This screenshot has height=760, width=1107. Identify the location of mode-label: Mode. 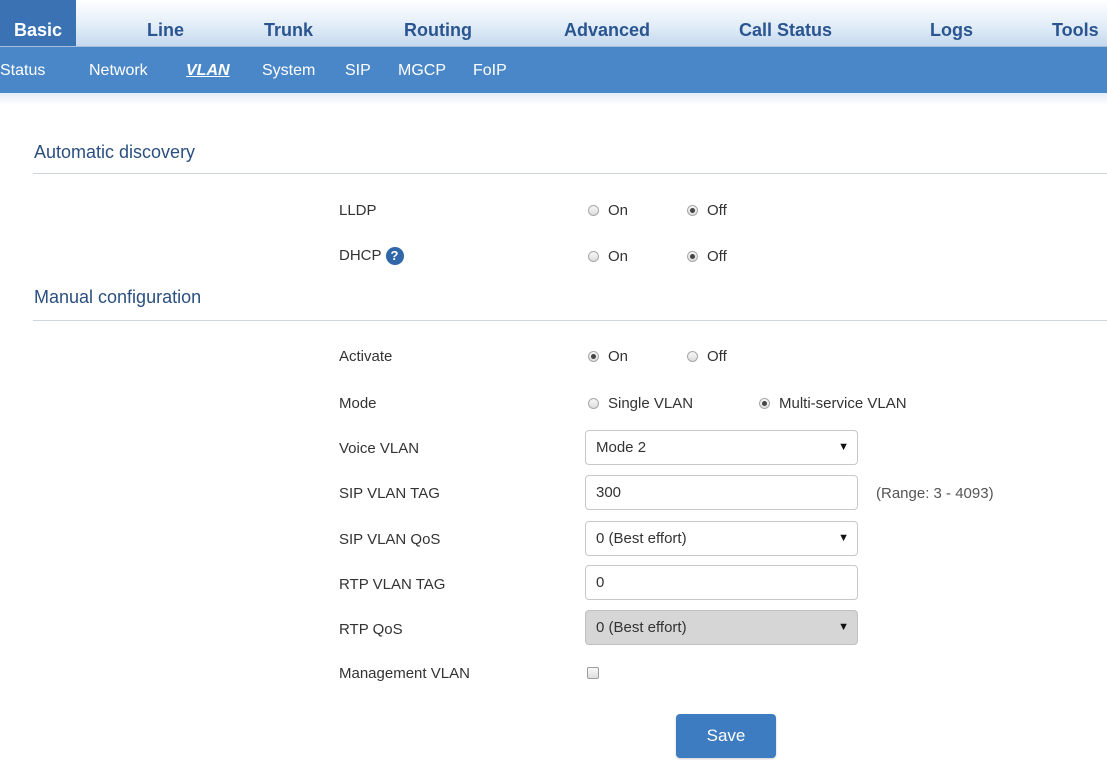
(358, 403).